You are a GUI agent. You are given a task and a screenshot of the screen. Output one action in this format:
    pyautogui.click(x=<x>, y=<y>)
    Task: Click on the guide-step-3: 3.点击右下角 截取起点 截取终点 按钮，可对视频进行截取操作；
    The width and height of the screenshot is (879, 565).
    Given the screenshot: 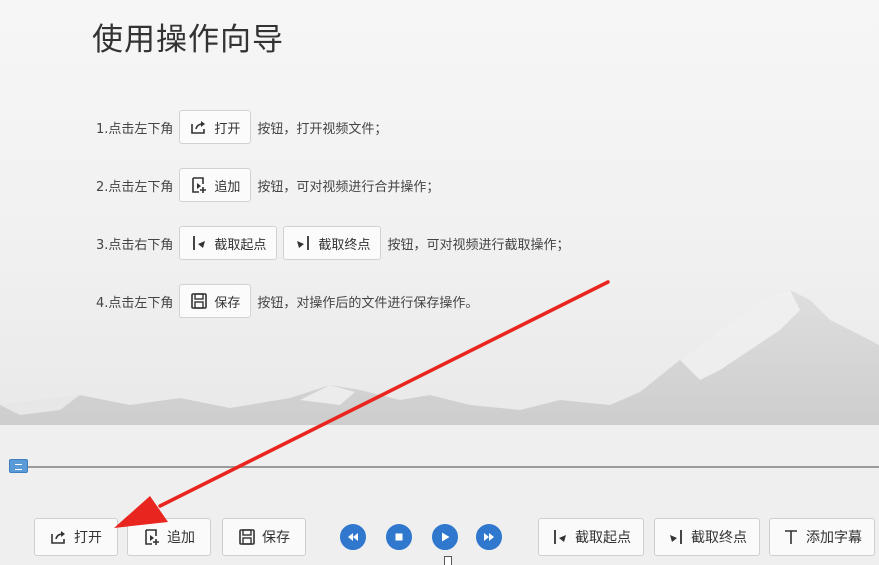 What is the action you would take?
    pyautogui.click(x=332, y=243)
    